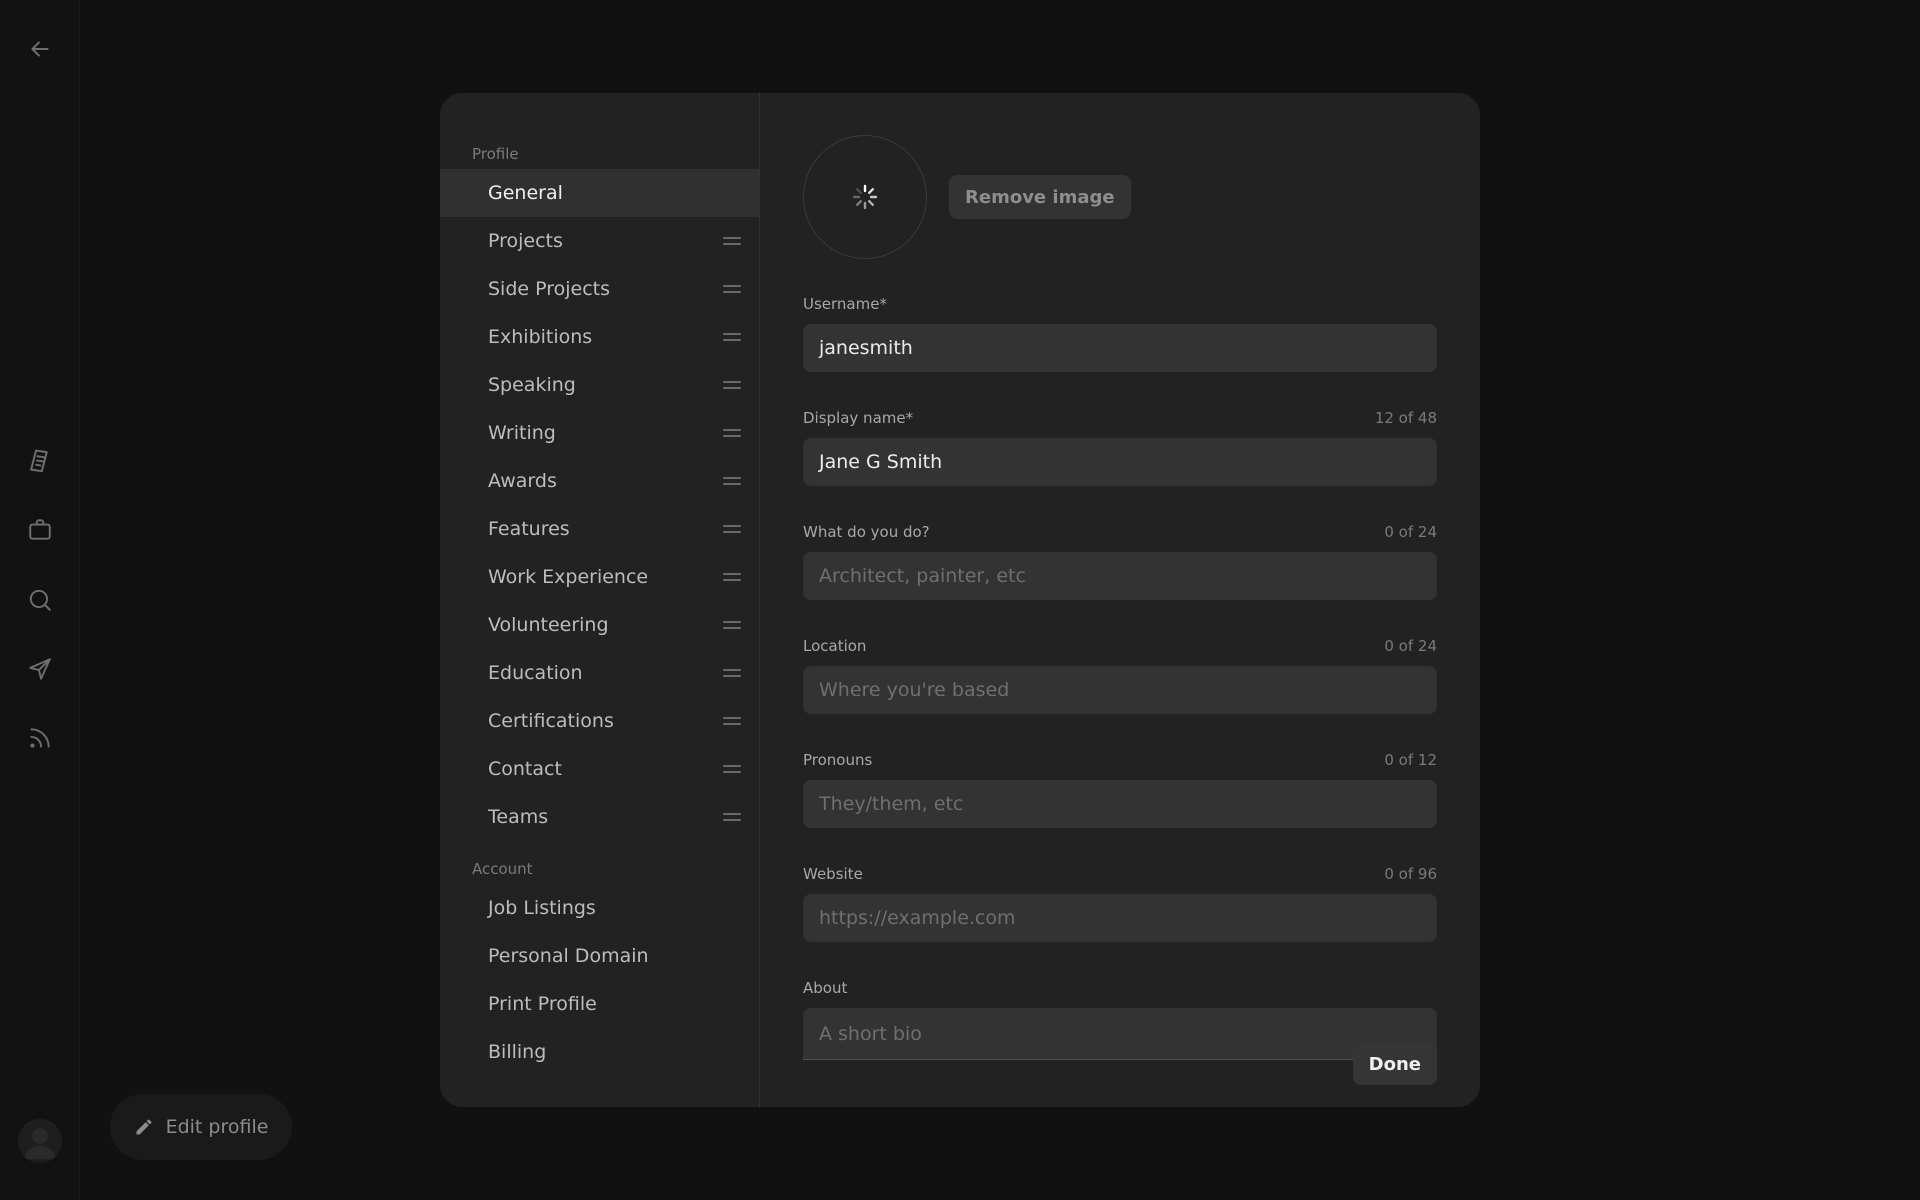 The width and height of the screenshot is (1920, 1200). I want to click on sidebar-item-print-profile: Print Profile, so click(599, 1004).